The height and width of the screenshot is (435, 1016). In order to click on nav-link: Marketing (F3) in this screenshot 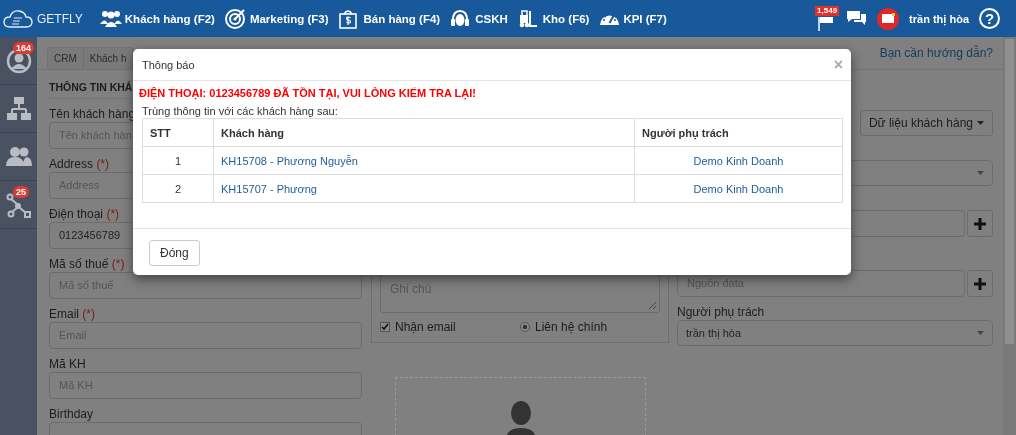, I will do `click(276, 18)`.